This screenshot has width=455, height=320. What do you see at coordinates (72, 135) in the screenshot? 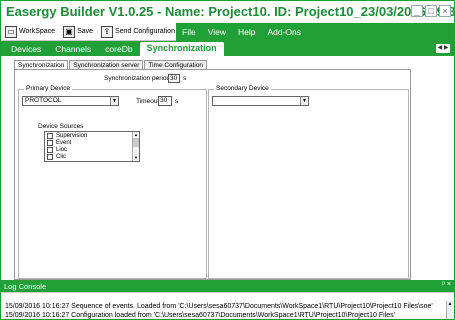
I see `source-label: Supervision` at bounding box center [72, 135].